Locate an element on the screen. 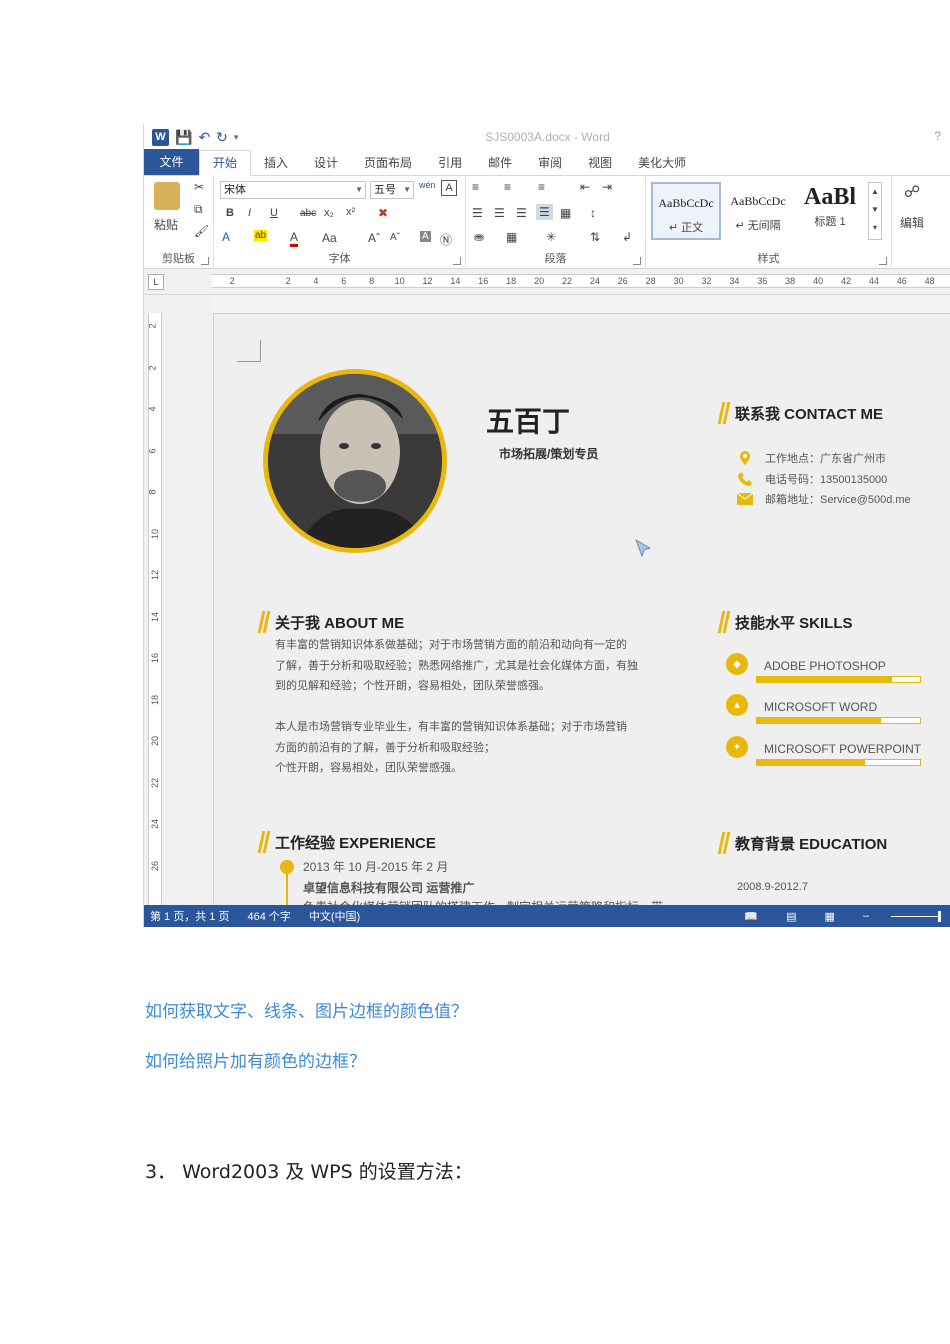  ruler-number: 32 is located at coordinates (706, 281).